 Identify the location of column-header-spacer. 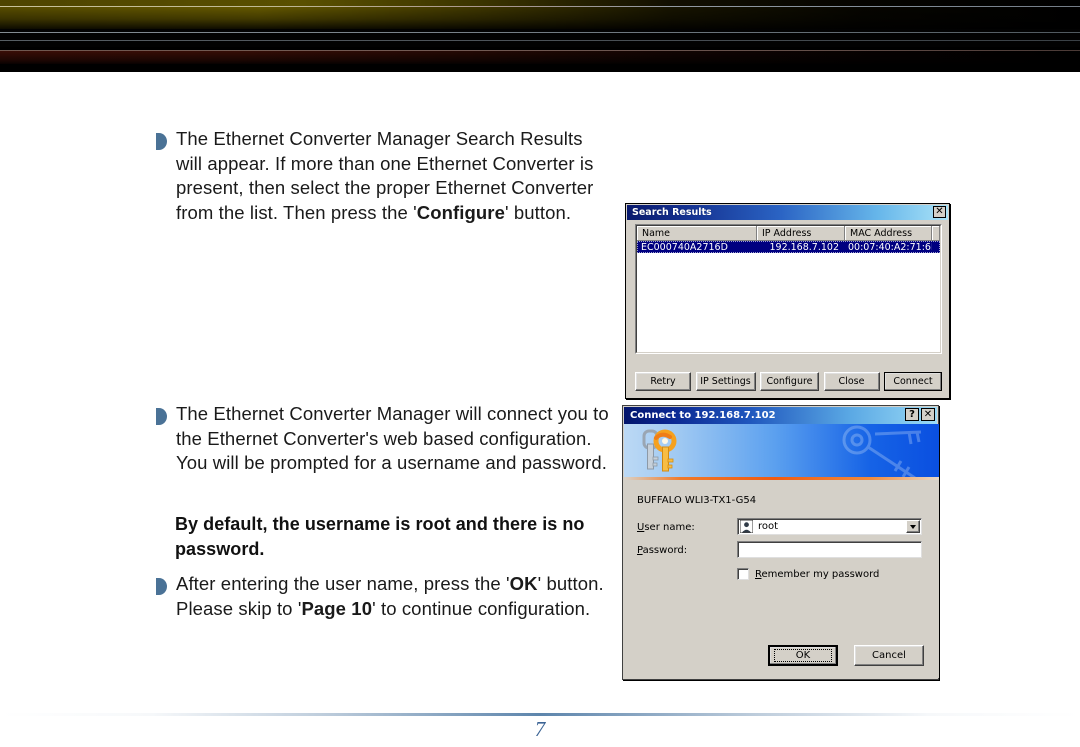
(936, 233).